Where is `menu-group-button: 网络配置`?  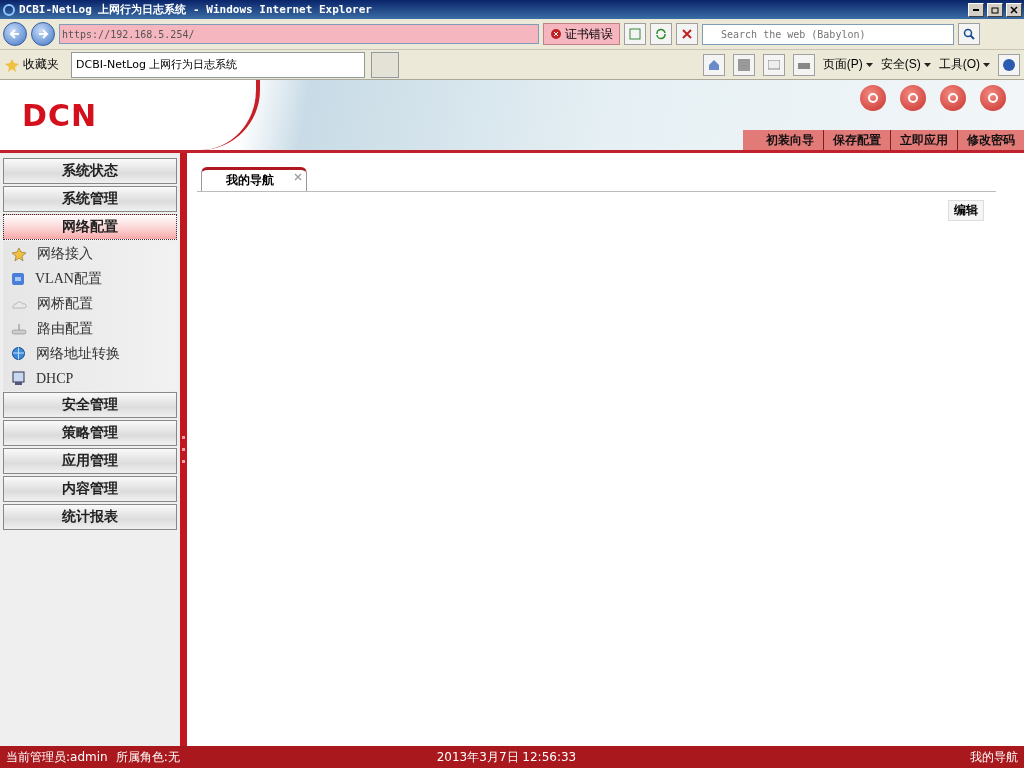 menu-group-button: 网络配置 is located at coordinates (90, 227).